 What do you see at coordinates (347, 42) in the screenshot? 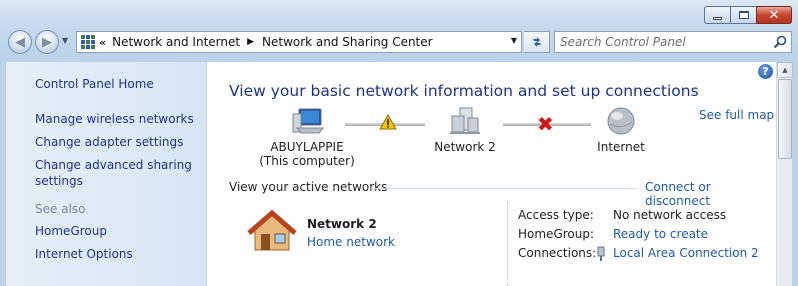
I see `breadcrumb-network-and-sharing-center: Network and Sharing Center` at bounding box center [347, 42].